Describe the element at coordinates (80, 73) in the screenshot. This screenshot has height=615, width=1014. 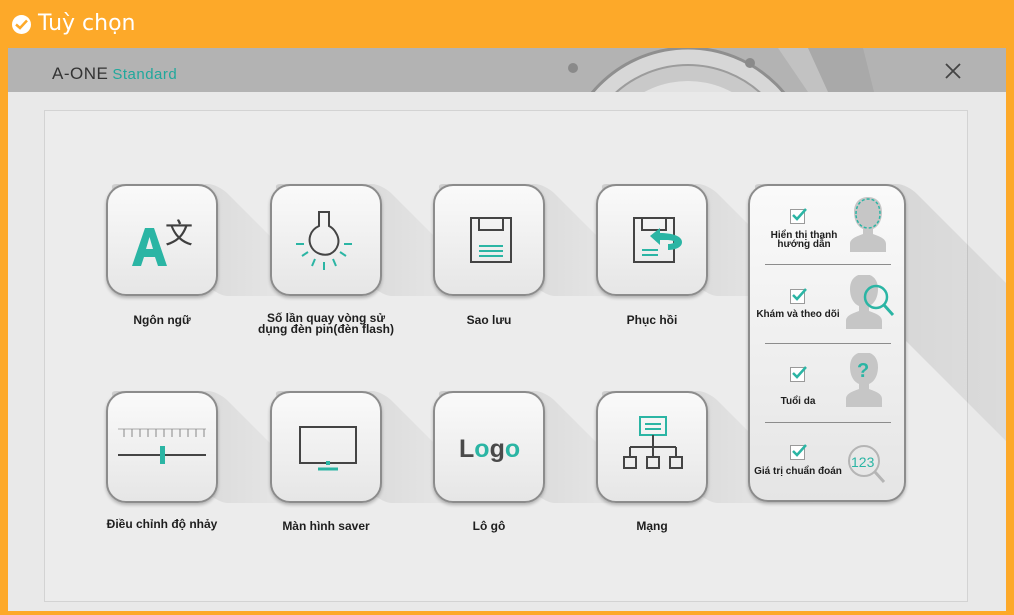
I see `brand-name: A-ONE` at that location.